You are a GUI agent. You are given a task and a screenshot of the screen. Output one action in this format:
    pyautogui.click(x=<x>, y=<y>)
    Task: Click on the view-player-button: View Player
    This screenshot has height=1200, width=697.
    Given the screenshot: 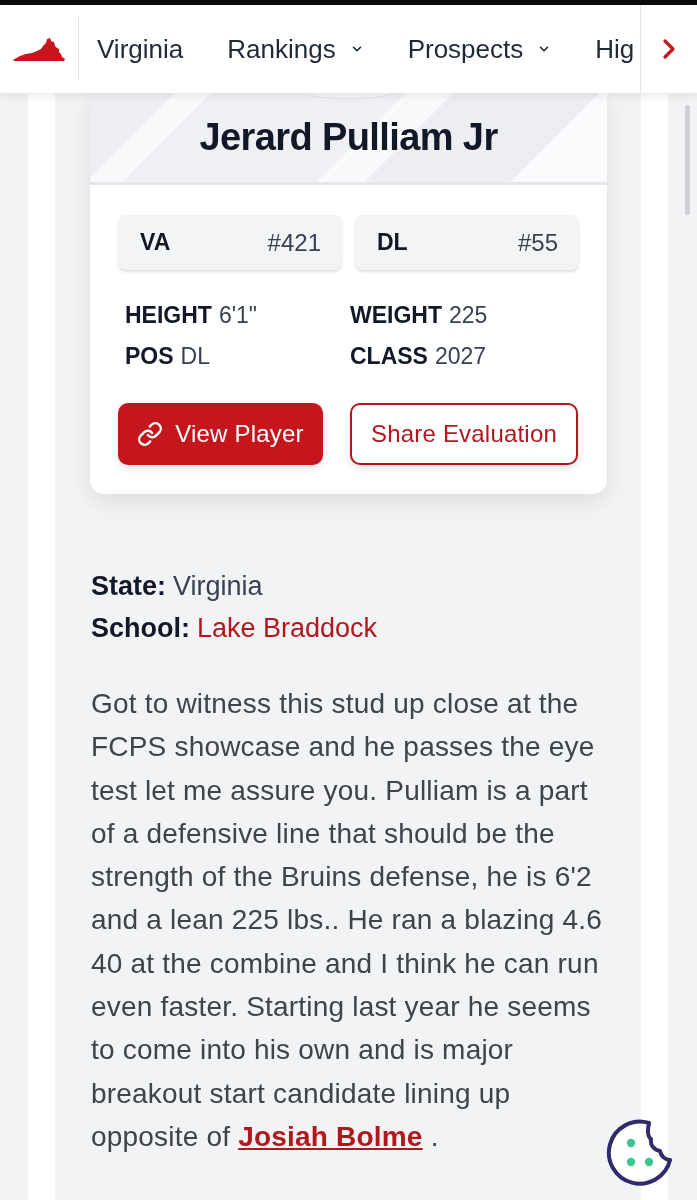 What is the action you would take?
    pyautogui.click(x=220, y=434)
    